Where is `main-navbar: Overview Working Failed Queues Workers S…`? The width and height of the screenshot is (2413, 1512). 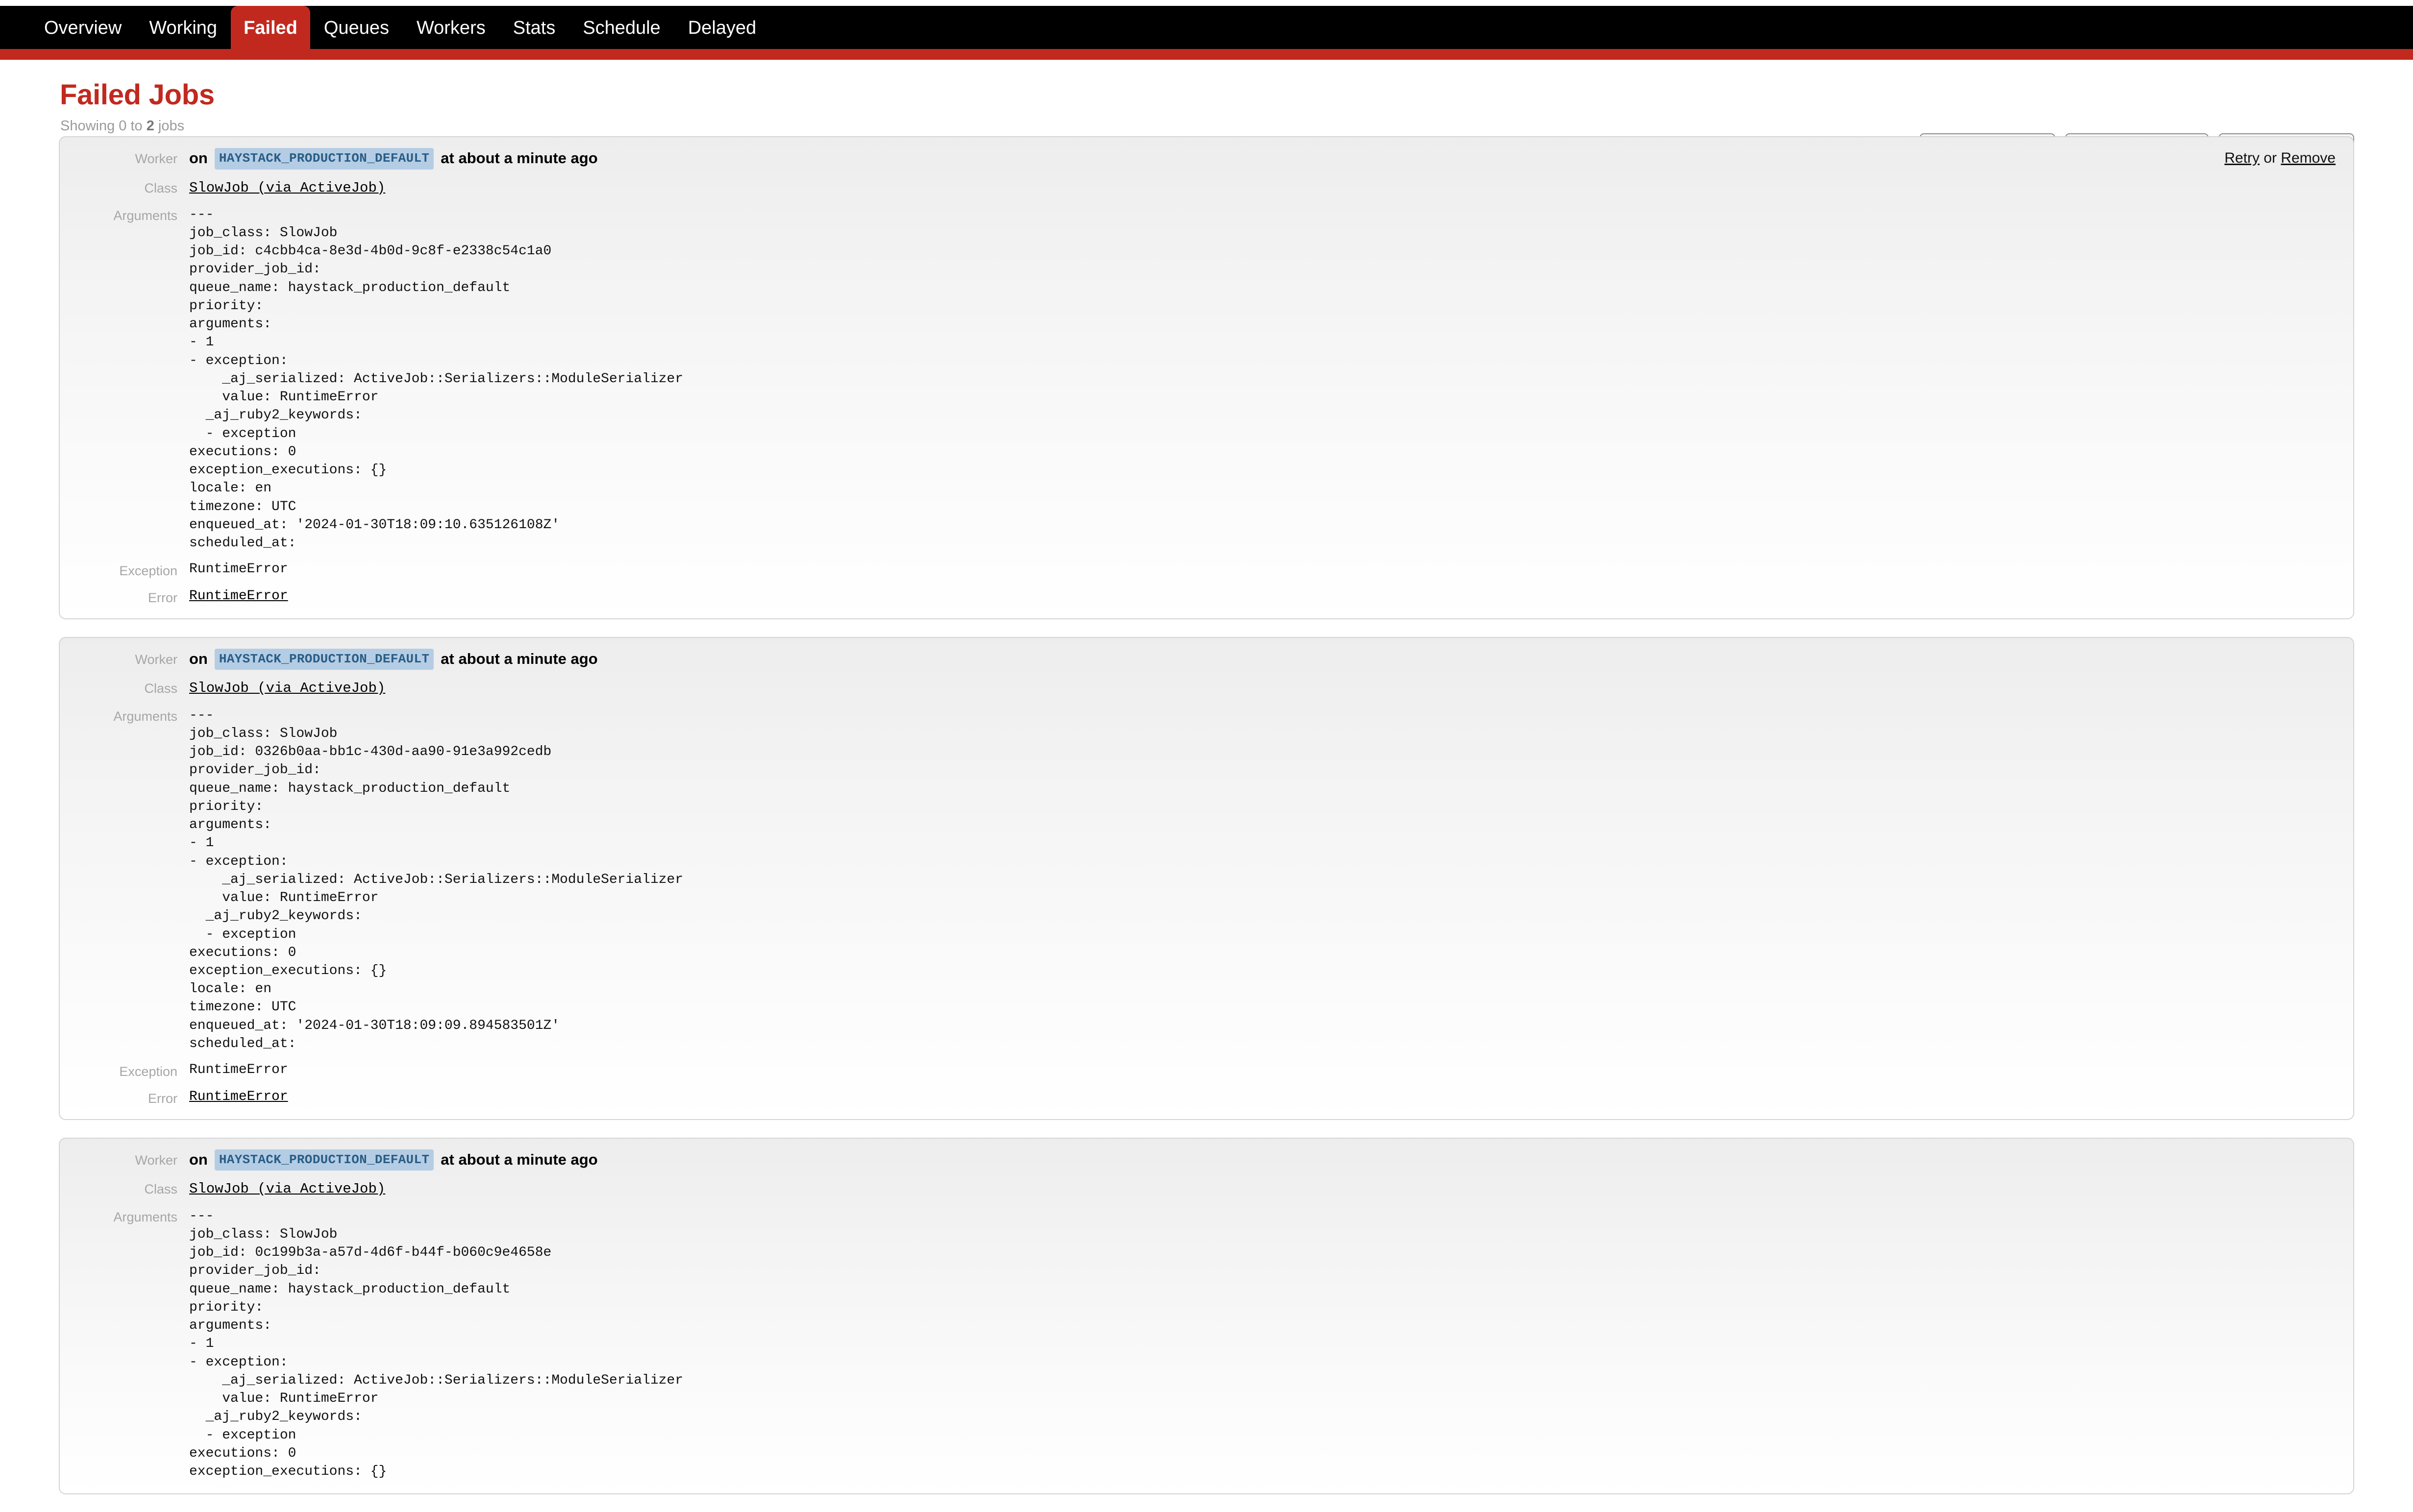
main-navbar: Overview Working Failed Queues Workers S… is located at coordinates (1206, 27).